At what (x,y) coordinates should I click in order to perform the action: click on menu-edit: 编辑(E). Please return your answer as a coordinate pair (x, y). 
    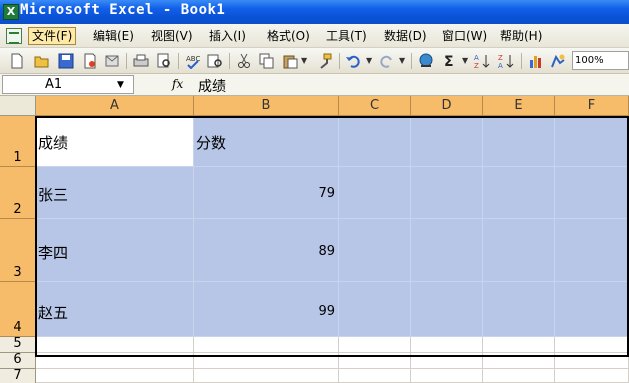
    Looking at the image, I should click on (113, 37).